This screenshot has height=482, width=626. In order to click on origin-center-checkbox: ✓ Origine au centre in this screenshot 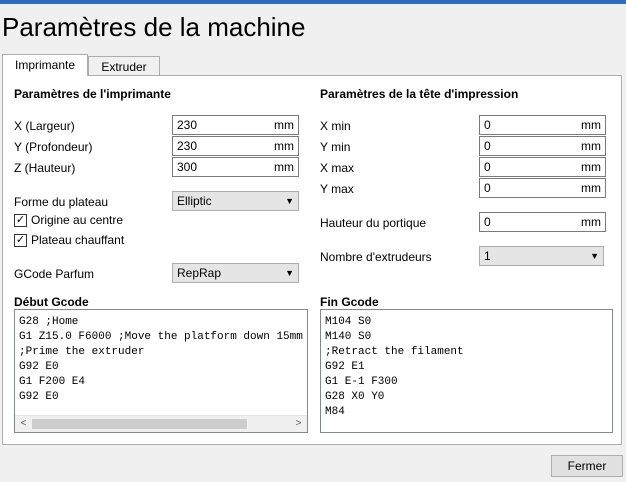, I will do `click(68, 220)`.